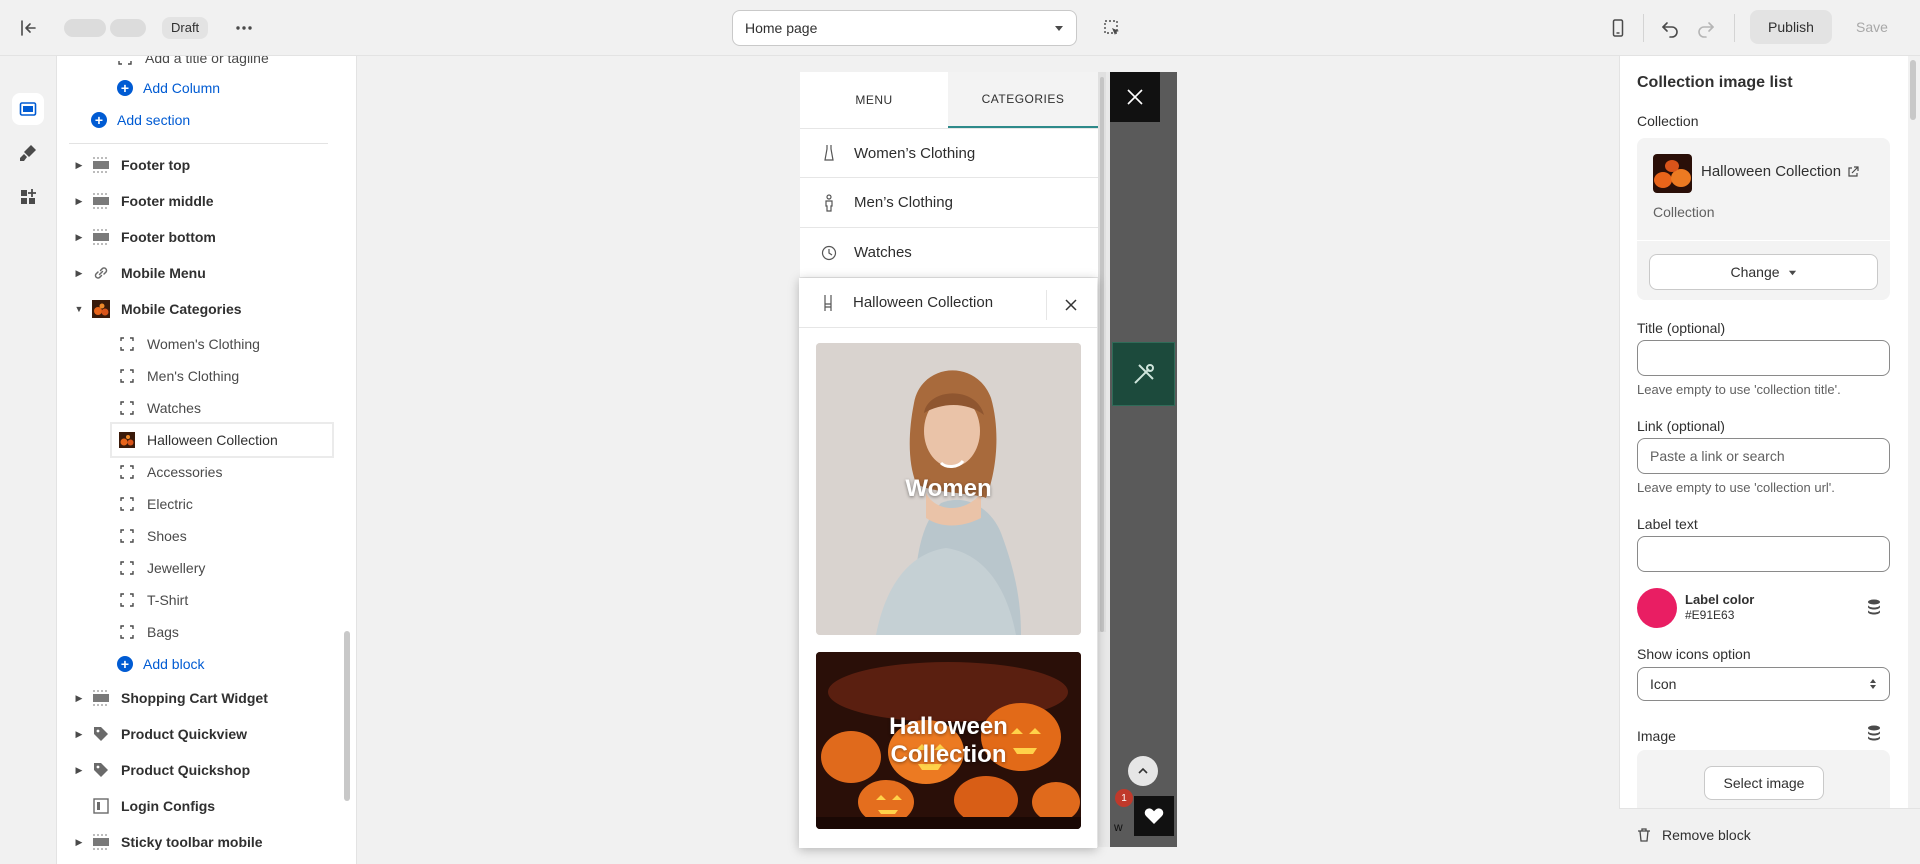 This screenshot has width=1920, height=864. What do you see at coordinates (1763, 219) in the screenshot?
I see `collection-card: Halloween Collection Collection Change` at bounding box center [1763, 219].